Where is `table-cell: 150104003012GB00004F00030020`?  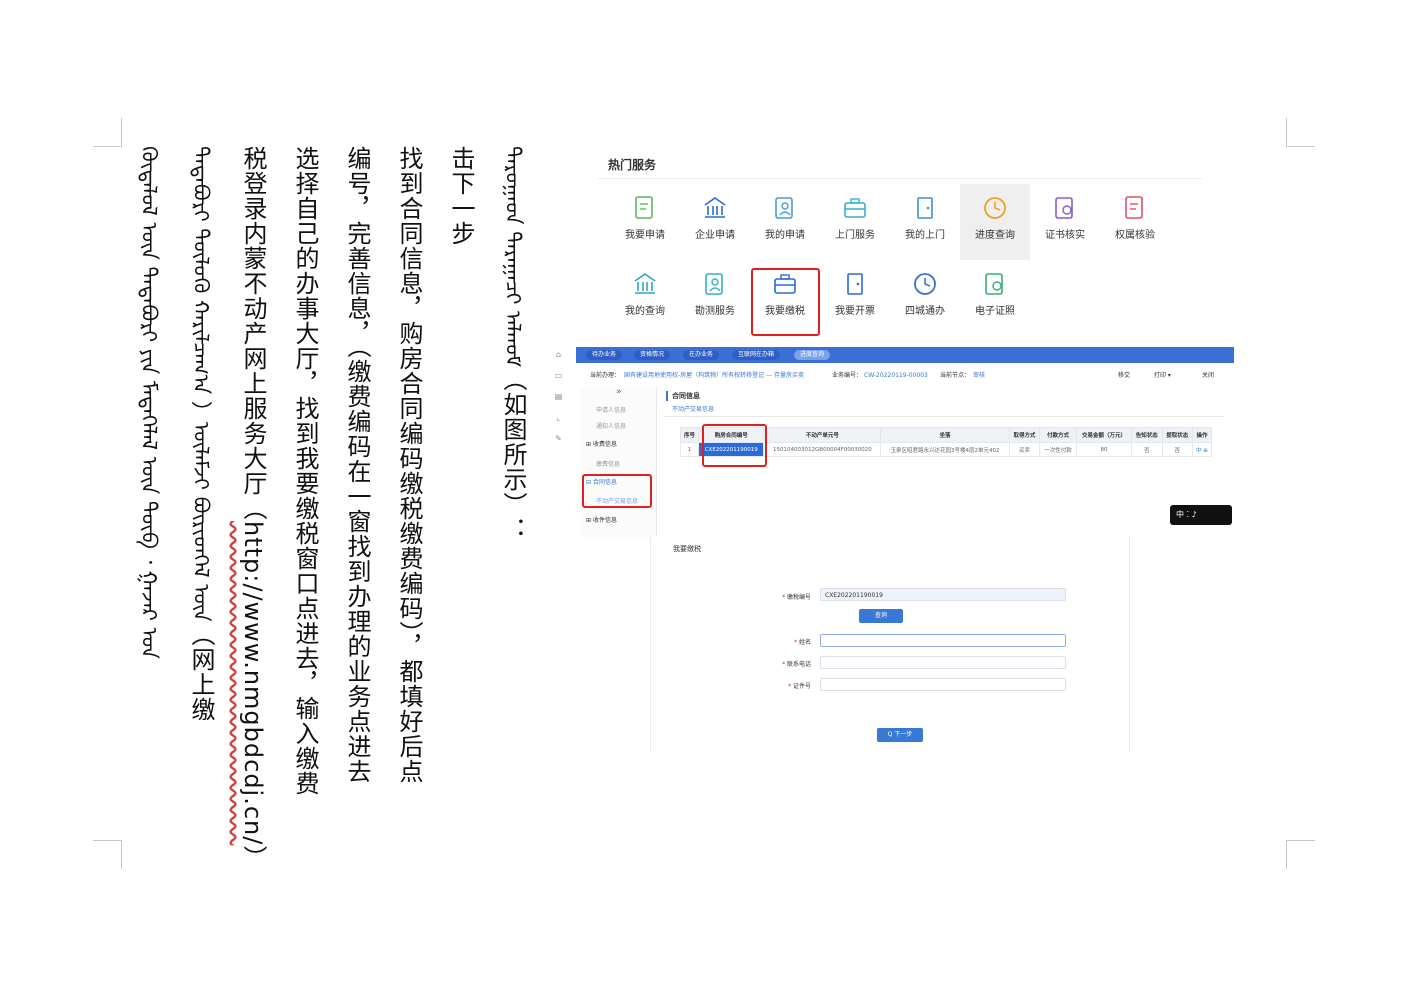 table-cell: 150104003012GB00004F00030020 is located at coordinates (822, 449).